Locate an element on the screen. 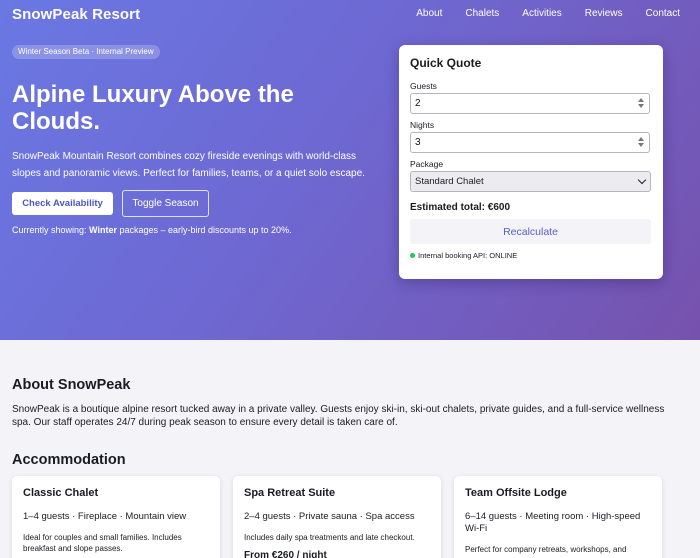  status-dot-icon is located at coordinates (412, 255).